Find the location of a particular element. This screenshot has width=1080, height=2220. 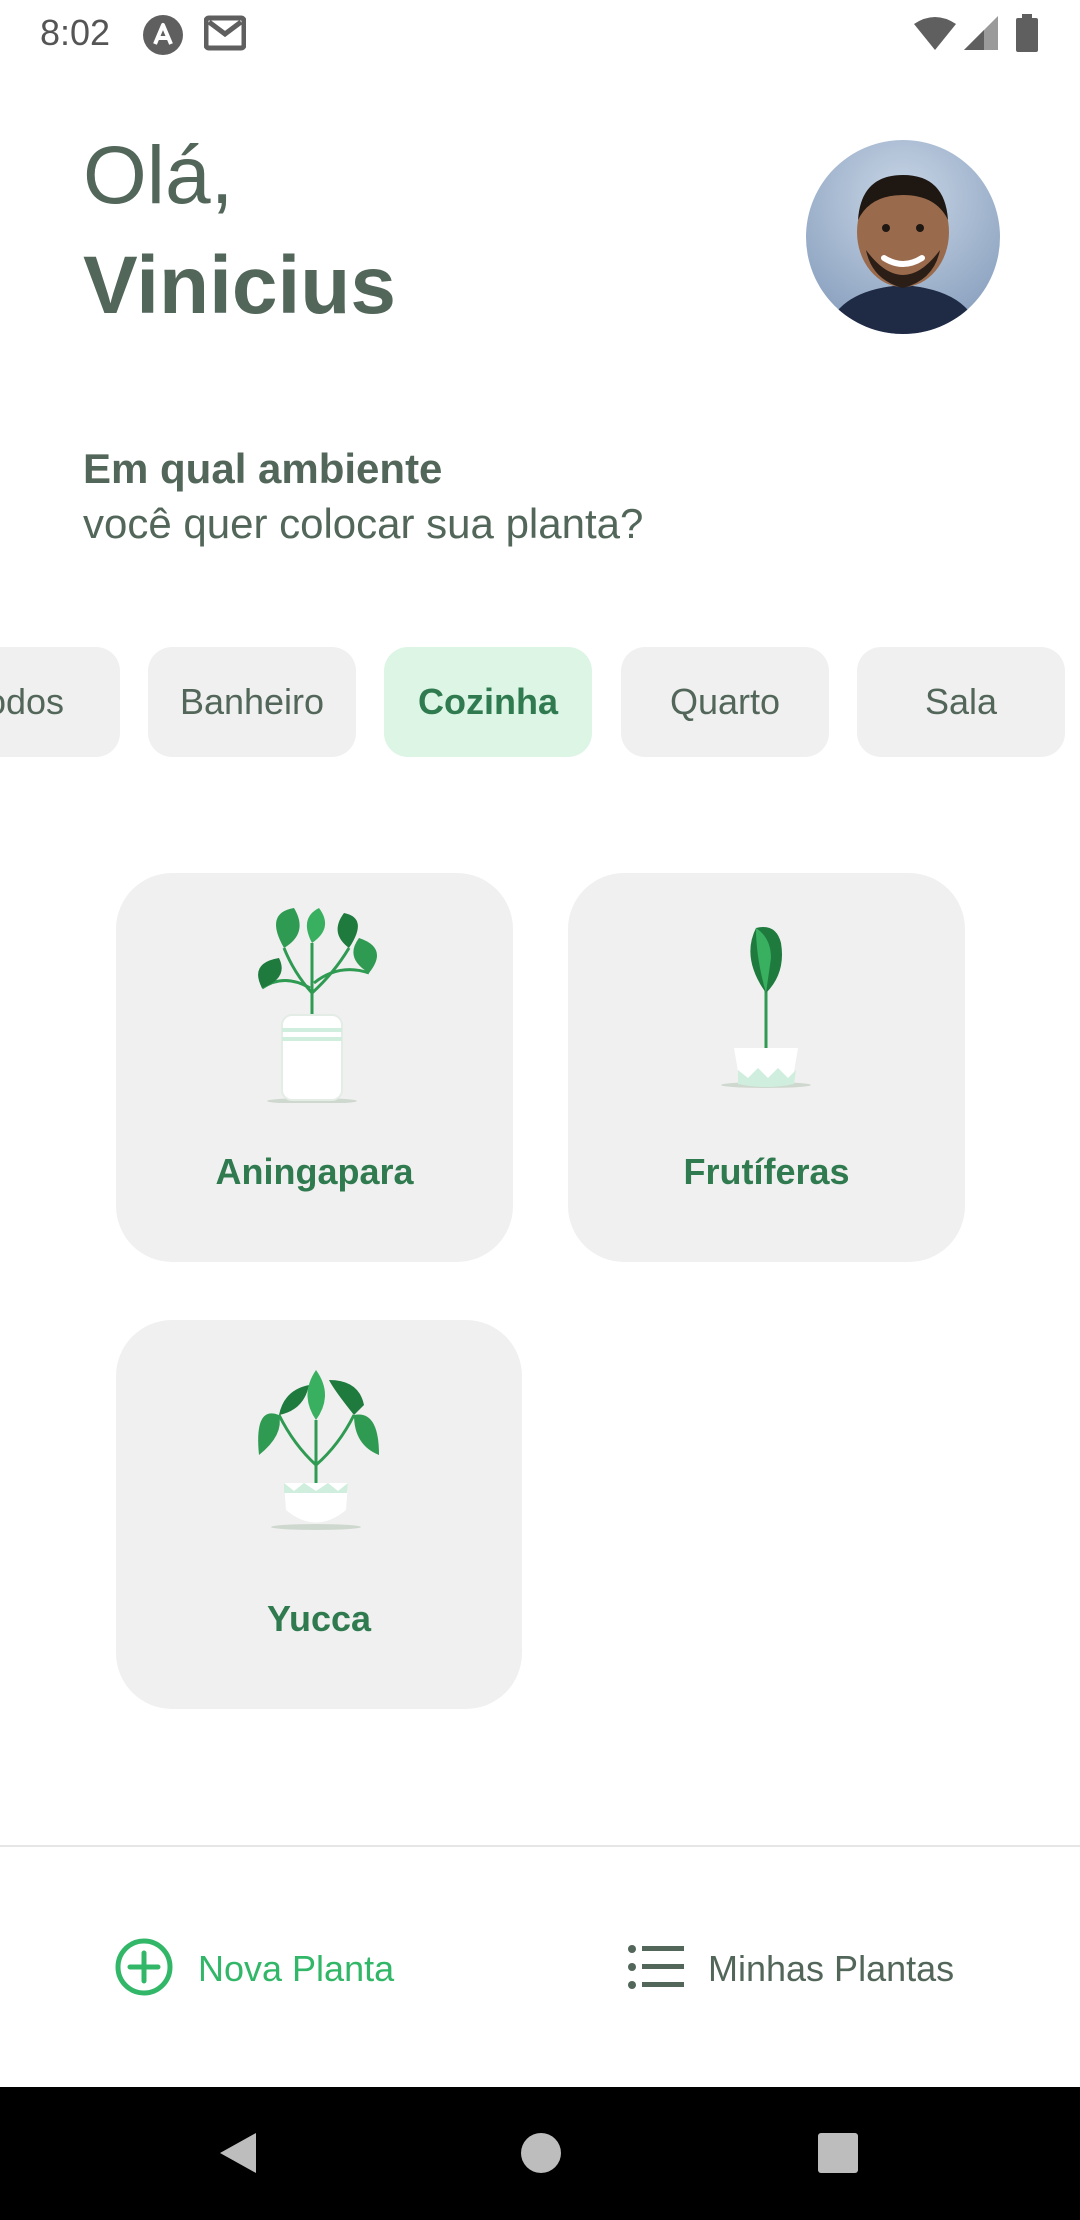

avatar is located at coordinates (903, 237).